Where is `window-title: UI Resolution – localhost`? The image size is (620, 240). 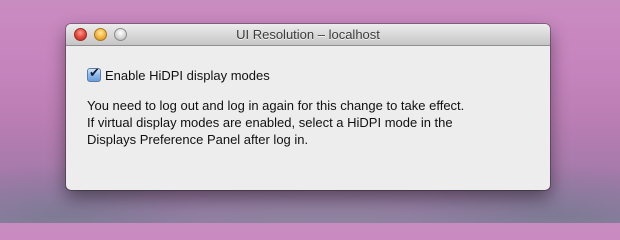
window-title: UI Resolution – localhost is located at coordinates (308, 34).